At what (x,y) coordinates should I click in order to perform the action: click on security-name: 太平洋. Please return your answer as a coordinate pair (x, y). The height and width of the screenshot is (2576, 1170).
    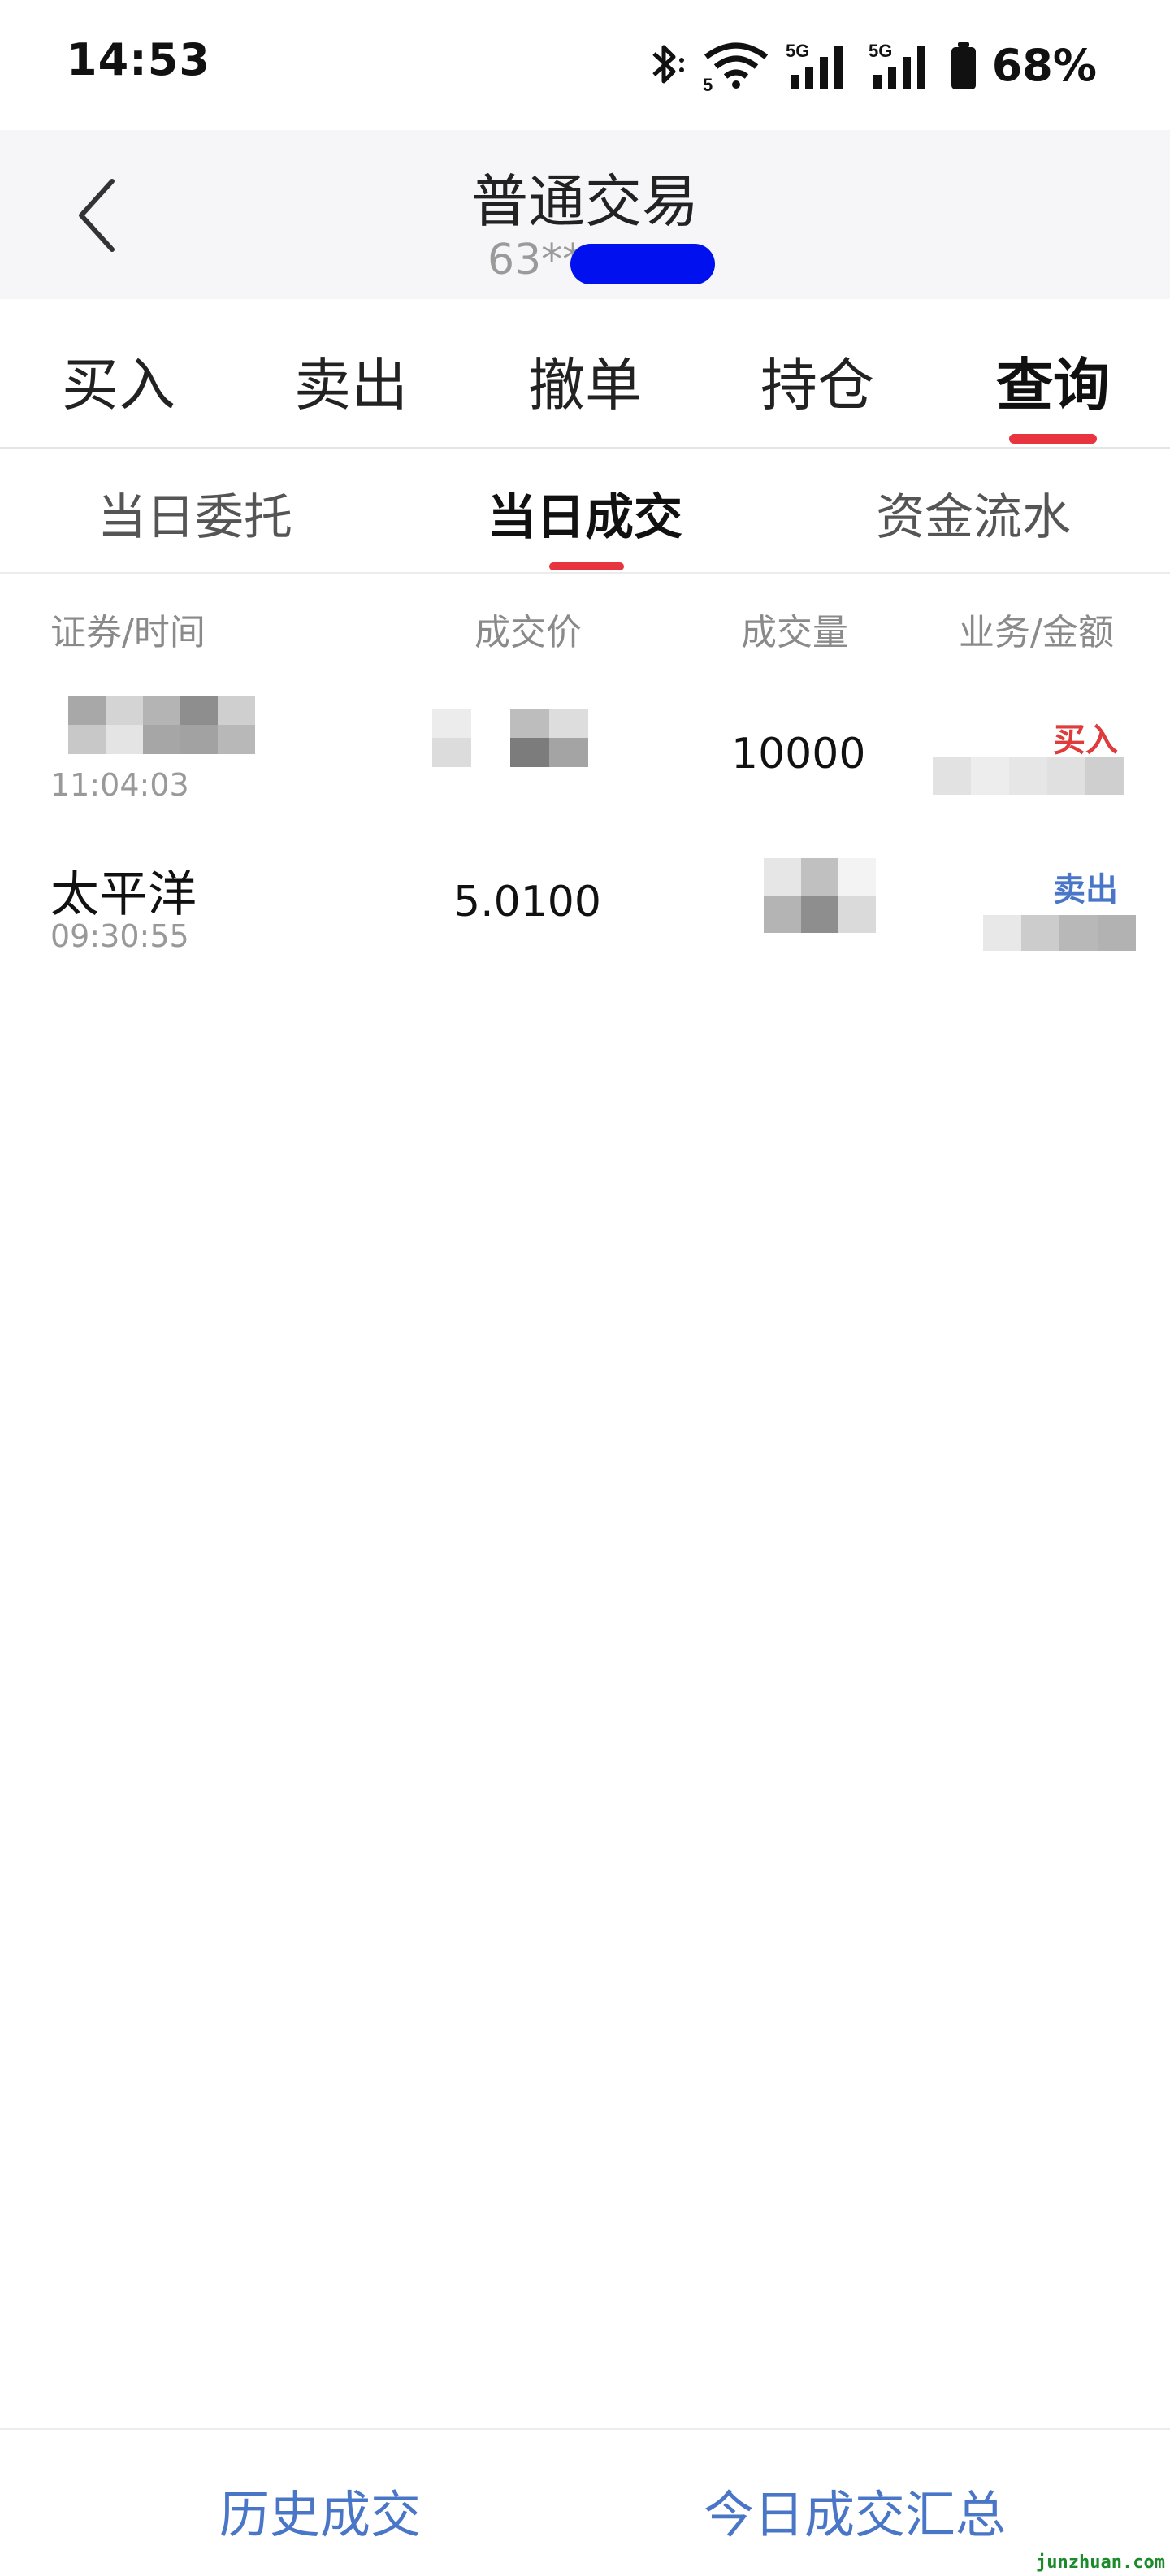
    Looking at the image, I should click on (123, 894).